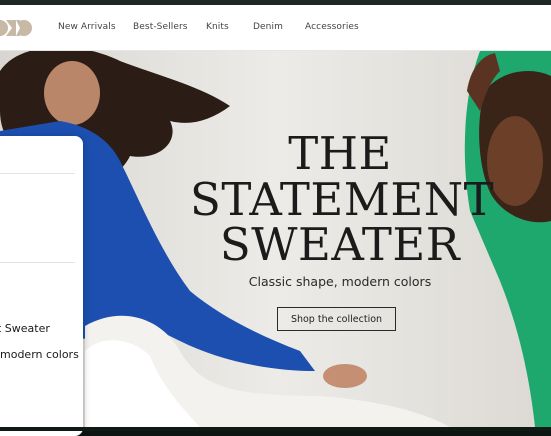  What do you see at coordinates (87, 27) in the screenshot?
I see `nav-new-arrivals: New Arrivals` at bounding box center [87, 27].